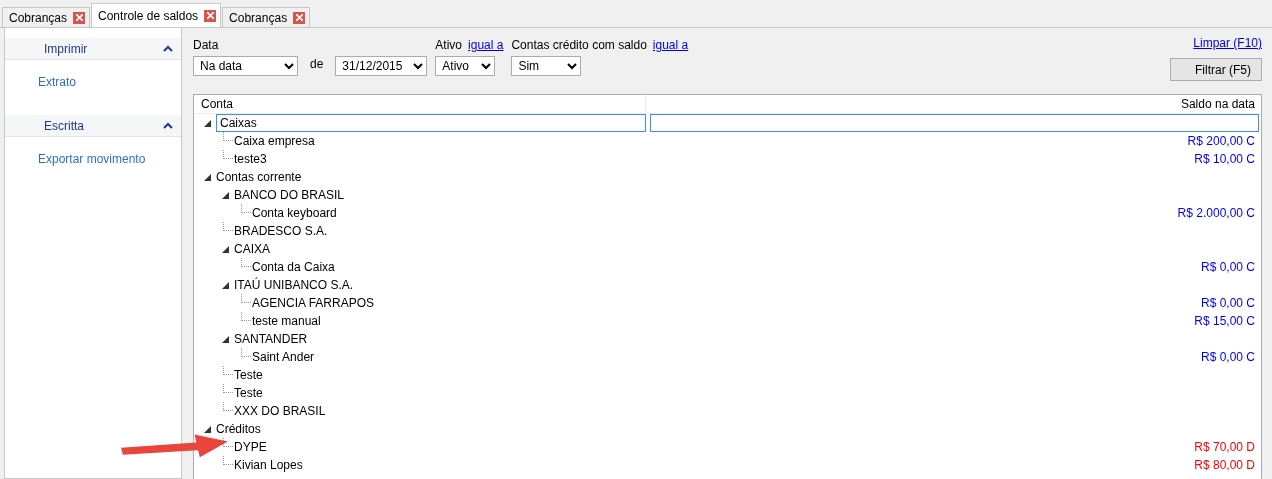 The image size is (1272, 479). Describe the element at coordinates (268, 465) in the screenshot. I see `tree-node-label: Kivian Lopes` at that location.